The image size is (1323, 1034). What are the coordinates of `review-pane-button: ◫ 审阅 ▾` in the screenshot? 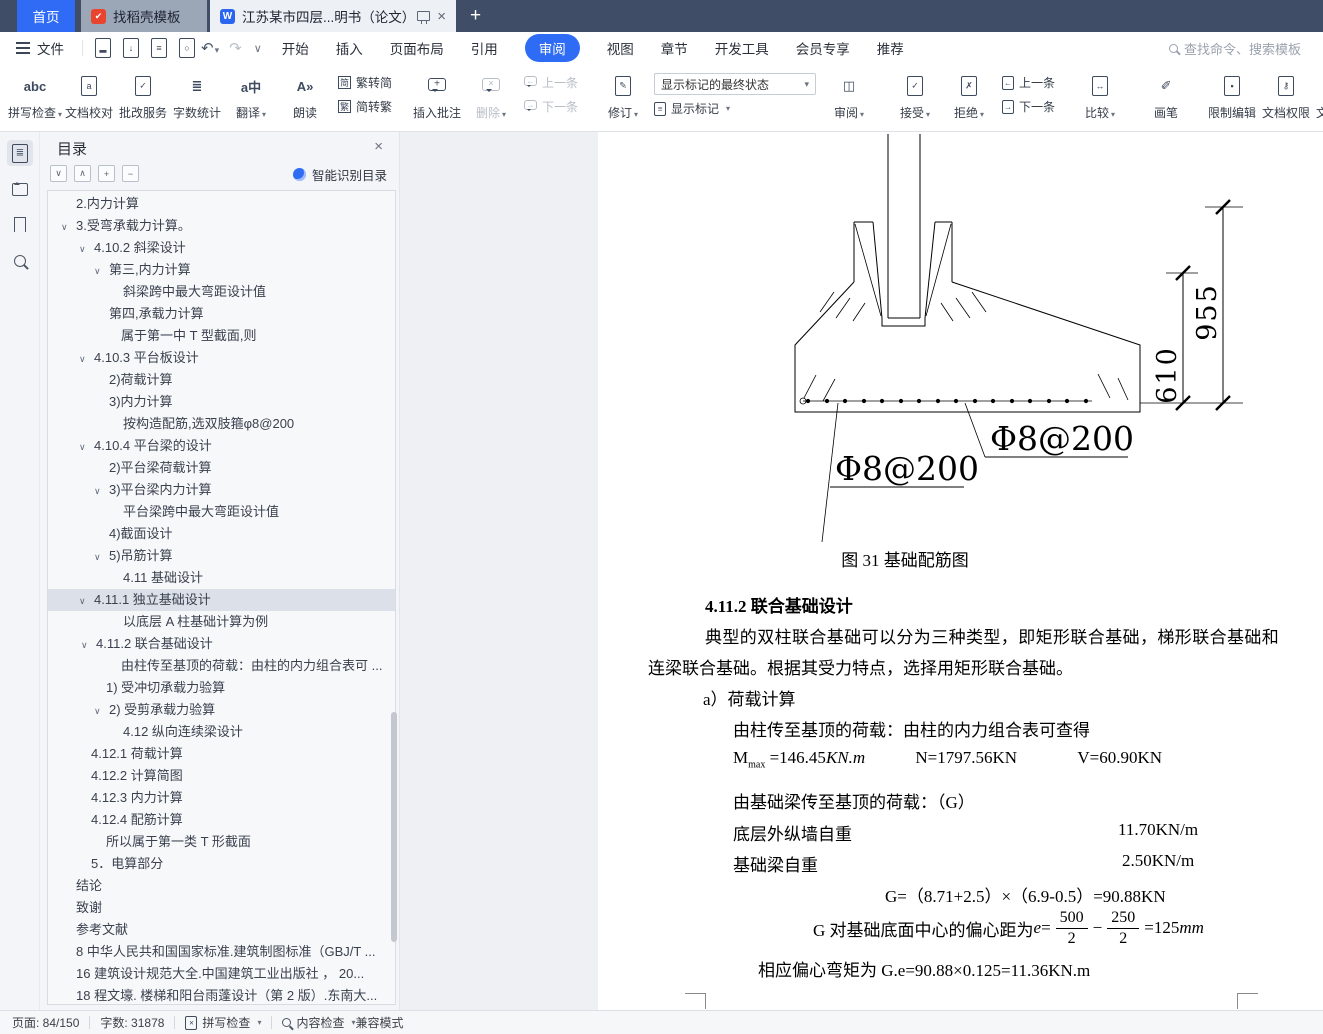 It's located at (849, 96).